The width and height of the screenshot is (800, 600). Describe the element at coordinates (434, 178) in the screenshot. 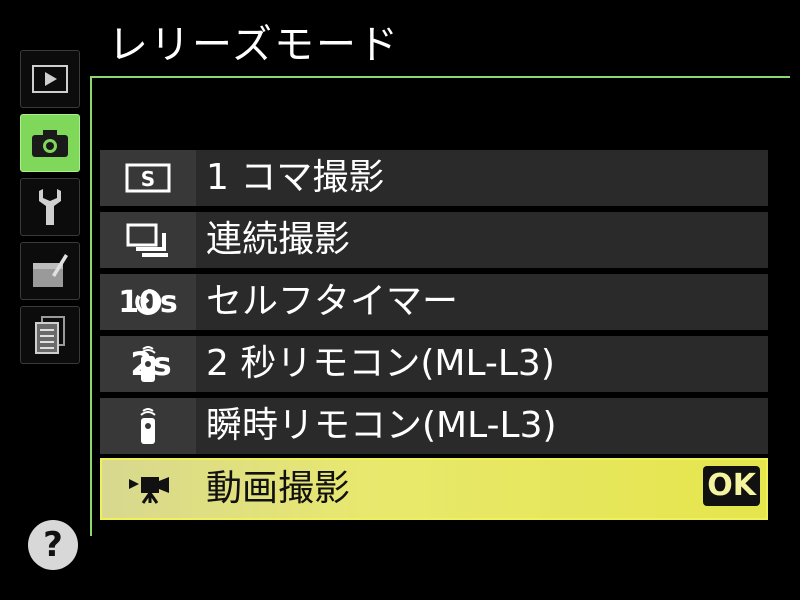

I see `option-single-frame: S 1 コマ撮影` at that location.